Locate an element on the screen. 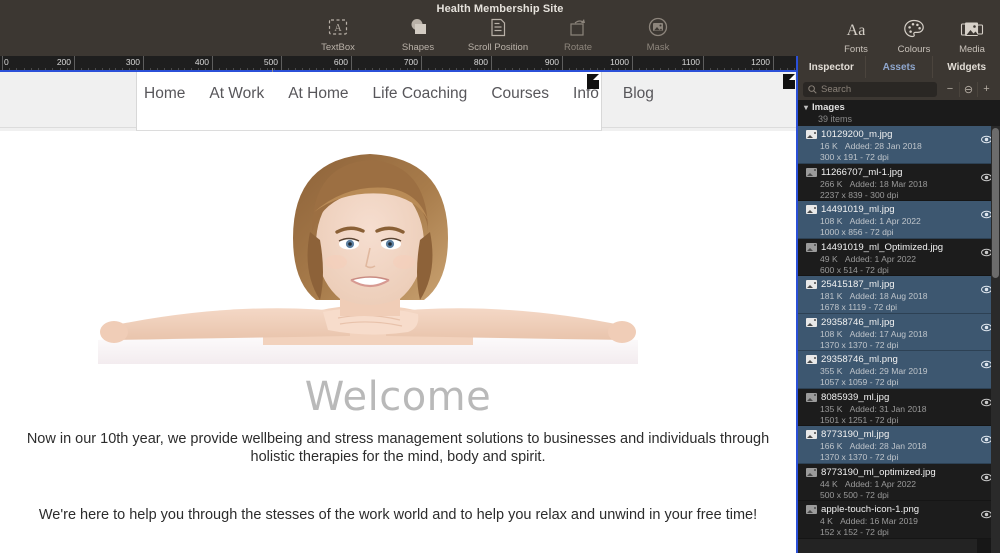  search-input: Search is located at coordinates (870, 89).